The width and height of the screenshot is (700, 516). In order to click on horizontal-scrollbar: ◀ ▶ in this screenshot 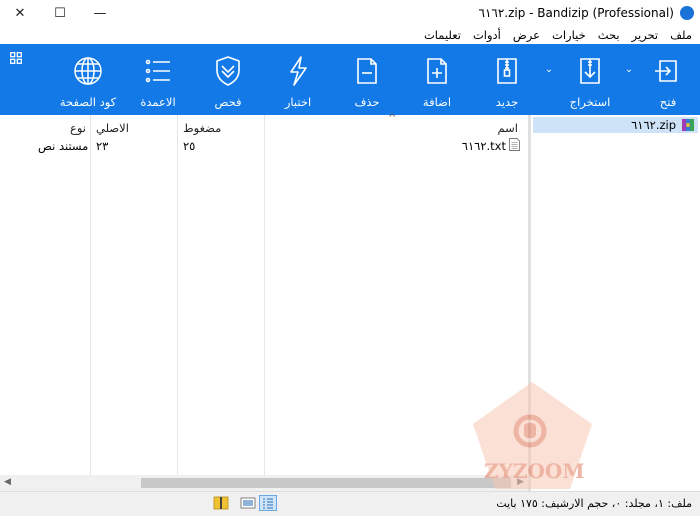, I will do `click(264, 483)`.